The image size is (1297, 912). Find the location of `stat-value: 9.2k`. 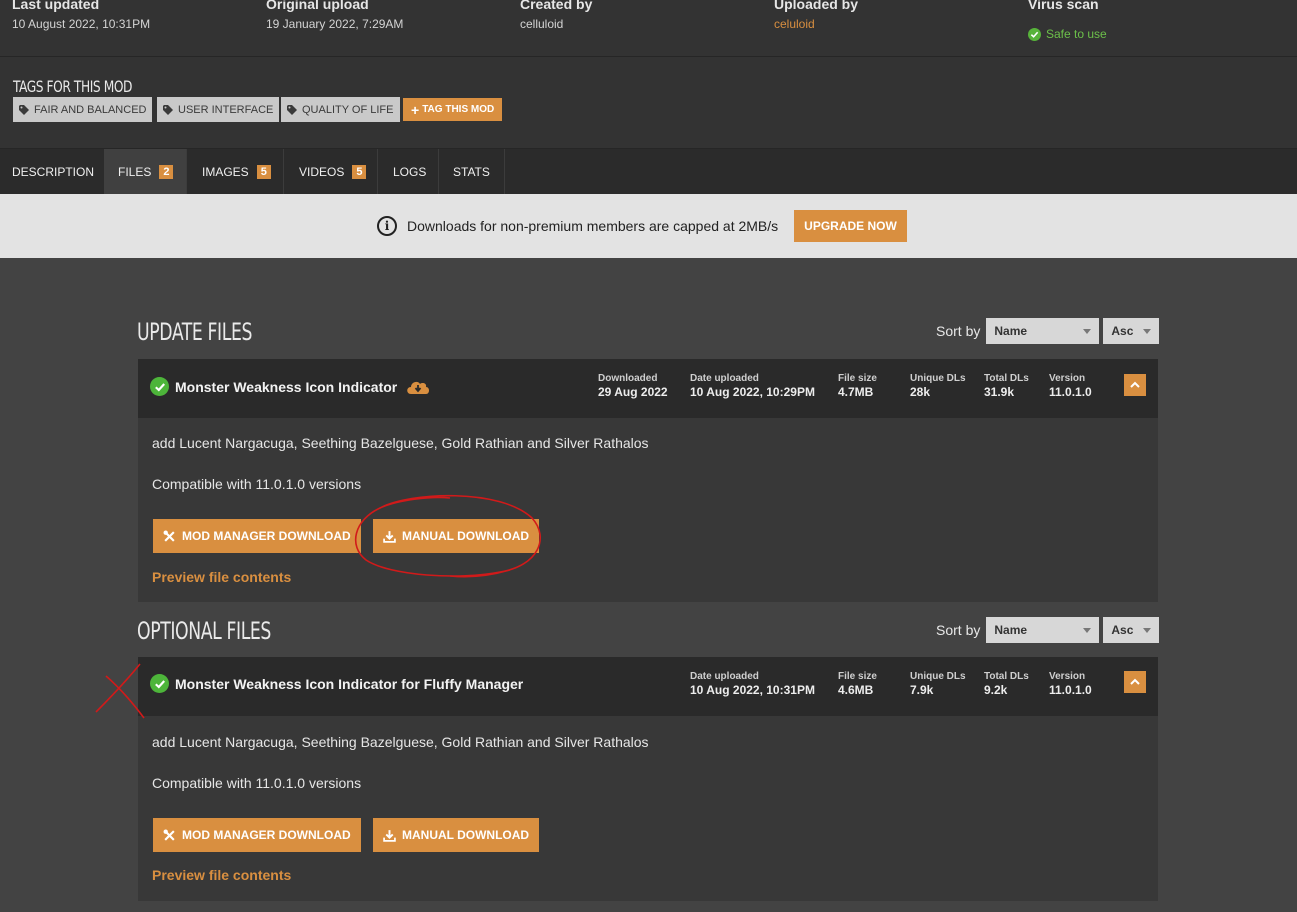

stat-value: 9.2k is located at coordinates (996, 690).